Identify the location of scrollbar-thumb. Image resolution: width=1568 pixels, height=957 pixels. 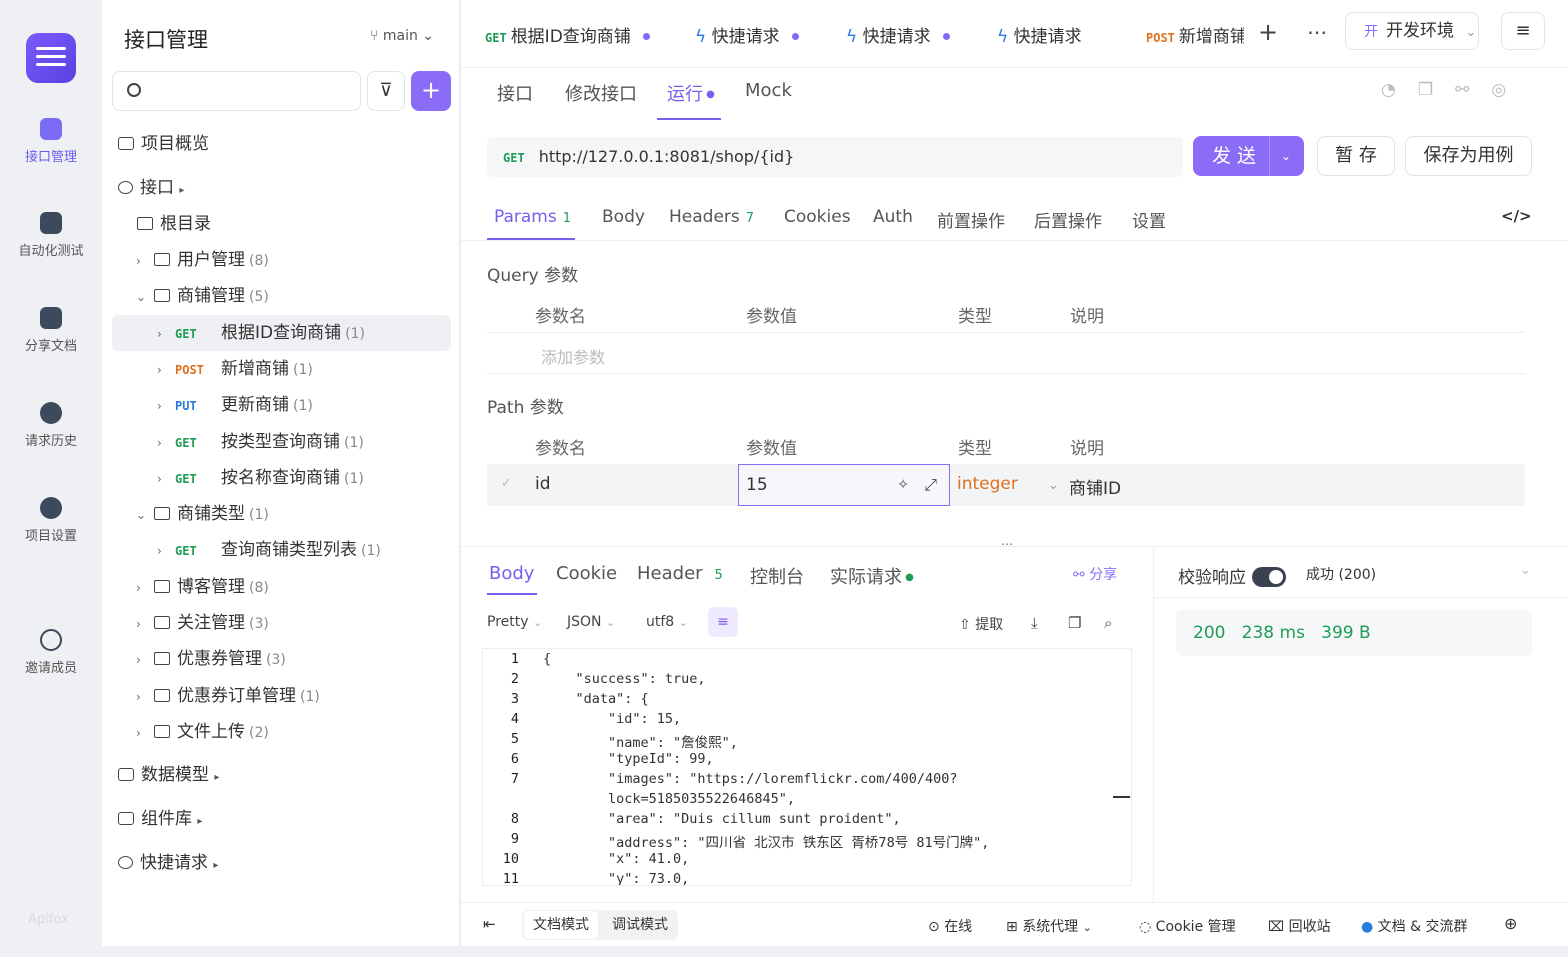
(1121, 797).